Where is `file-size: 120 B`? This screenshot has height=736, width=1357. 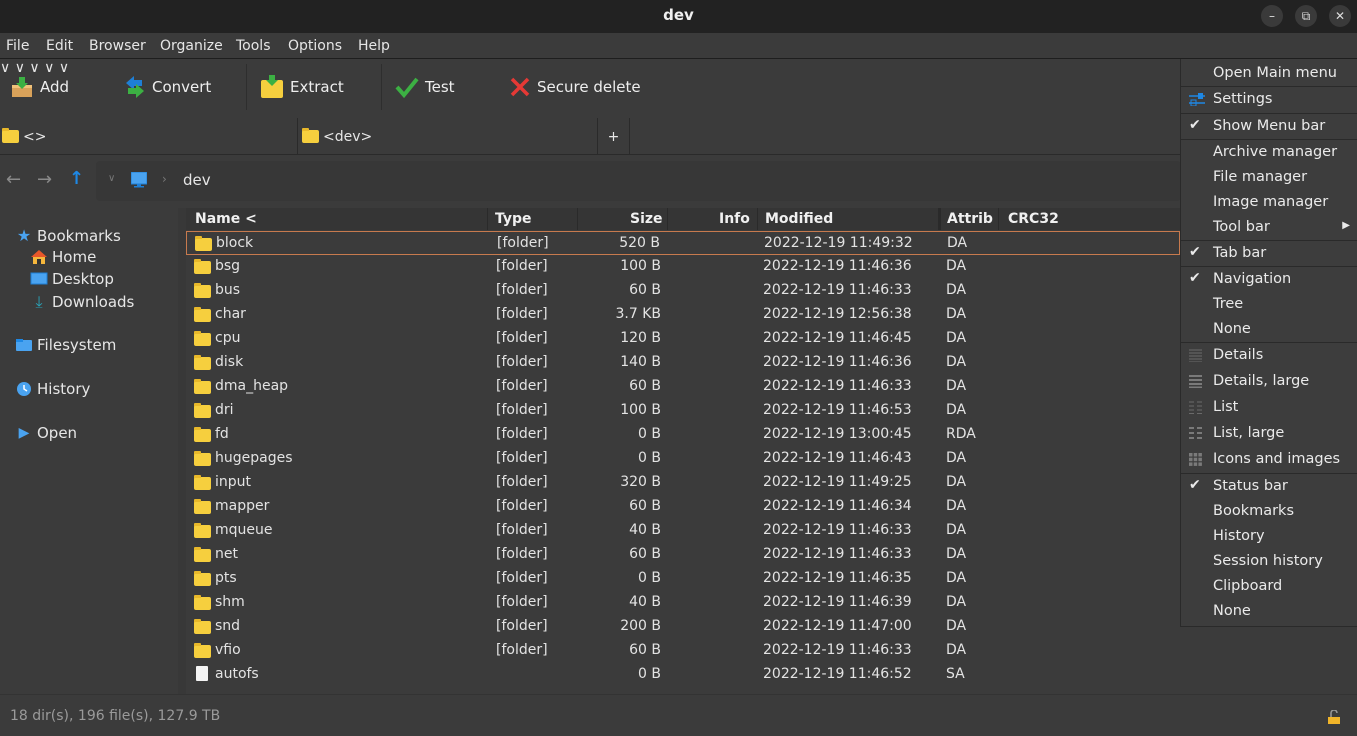
file-size: 120 B is located at coordinates (640, 338).